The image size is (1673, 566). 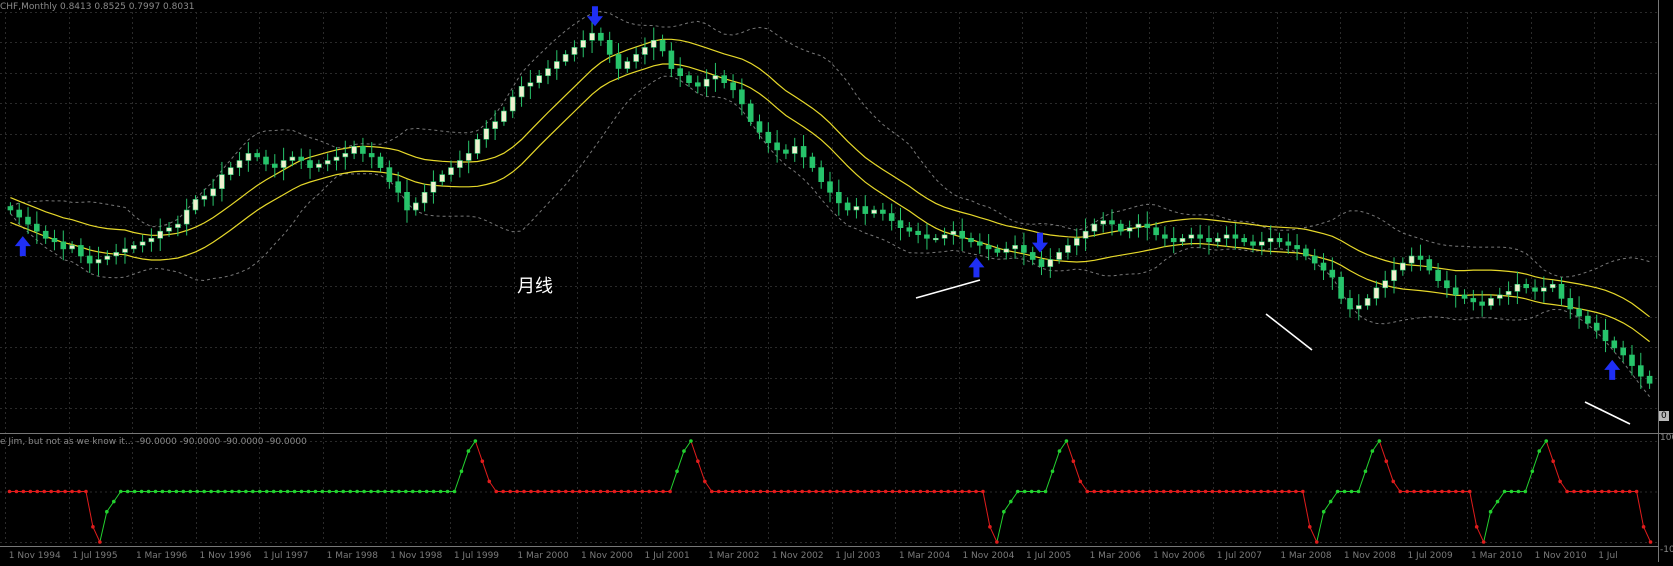 What do you see at coordinates (976, 267) in the screenshot?
I see `buy-arrow-icon` at bounding box center [976, 267].